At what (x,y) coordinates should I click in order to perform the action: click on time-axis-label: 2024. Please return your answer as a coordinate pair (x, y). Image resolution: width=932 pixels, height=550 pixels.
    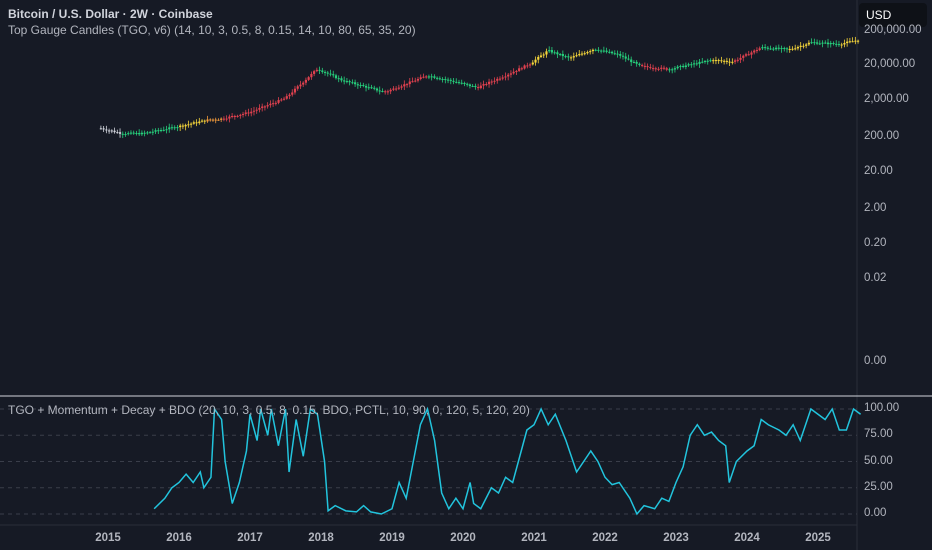
    Looking at the image, I should click on (747, 538).